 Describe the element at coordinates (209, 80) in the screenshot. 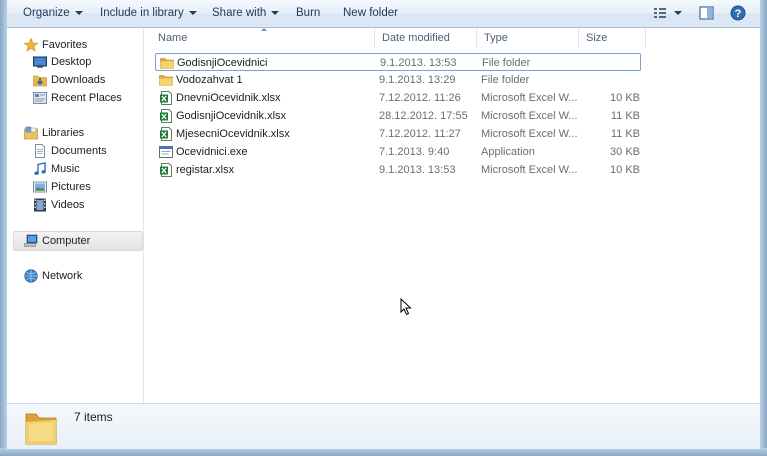

I see `file-name: Vodozahvat 1` at that location.